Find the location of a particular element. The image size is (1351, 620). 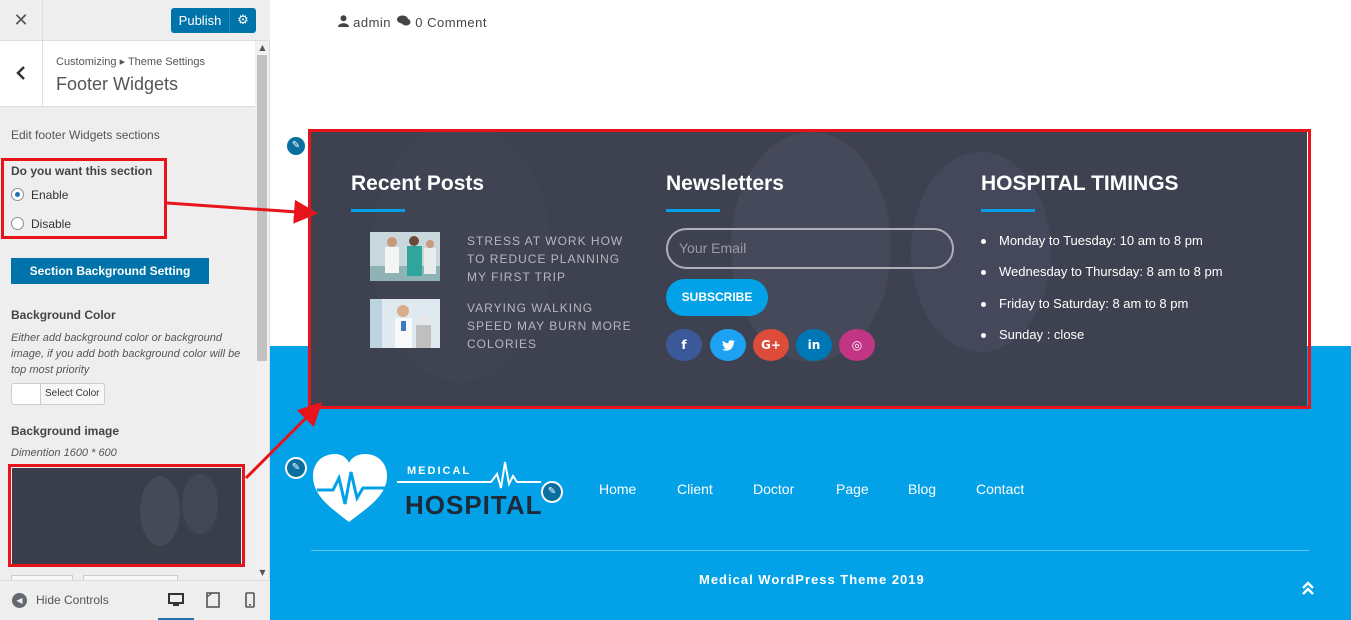

back-icon is located at coordinates (21, 73).